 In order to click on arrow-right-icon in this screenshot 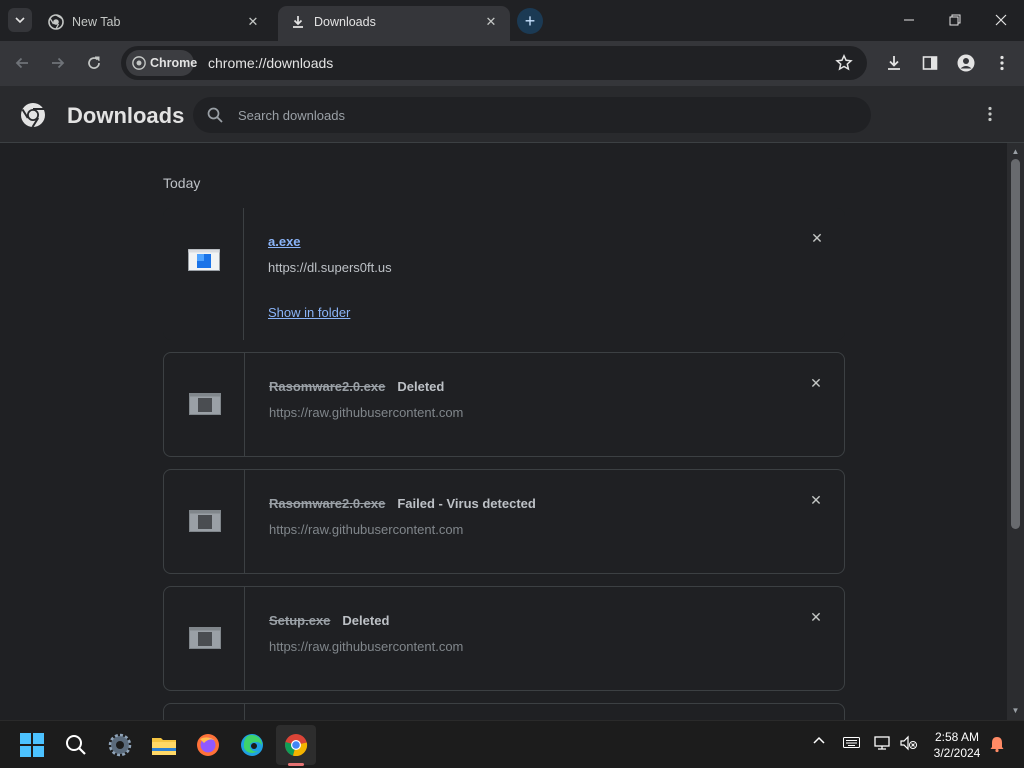, I will do `click(58, 63)`.